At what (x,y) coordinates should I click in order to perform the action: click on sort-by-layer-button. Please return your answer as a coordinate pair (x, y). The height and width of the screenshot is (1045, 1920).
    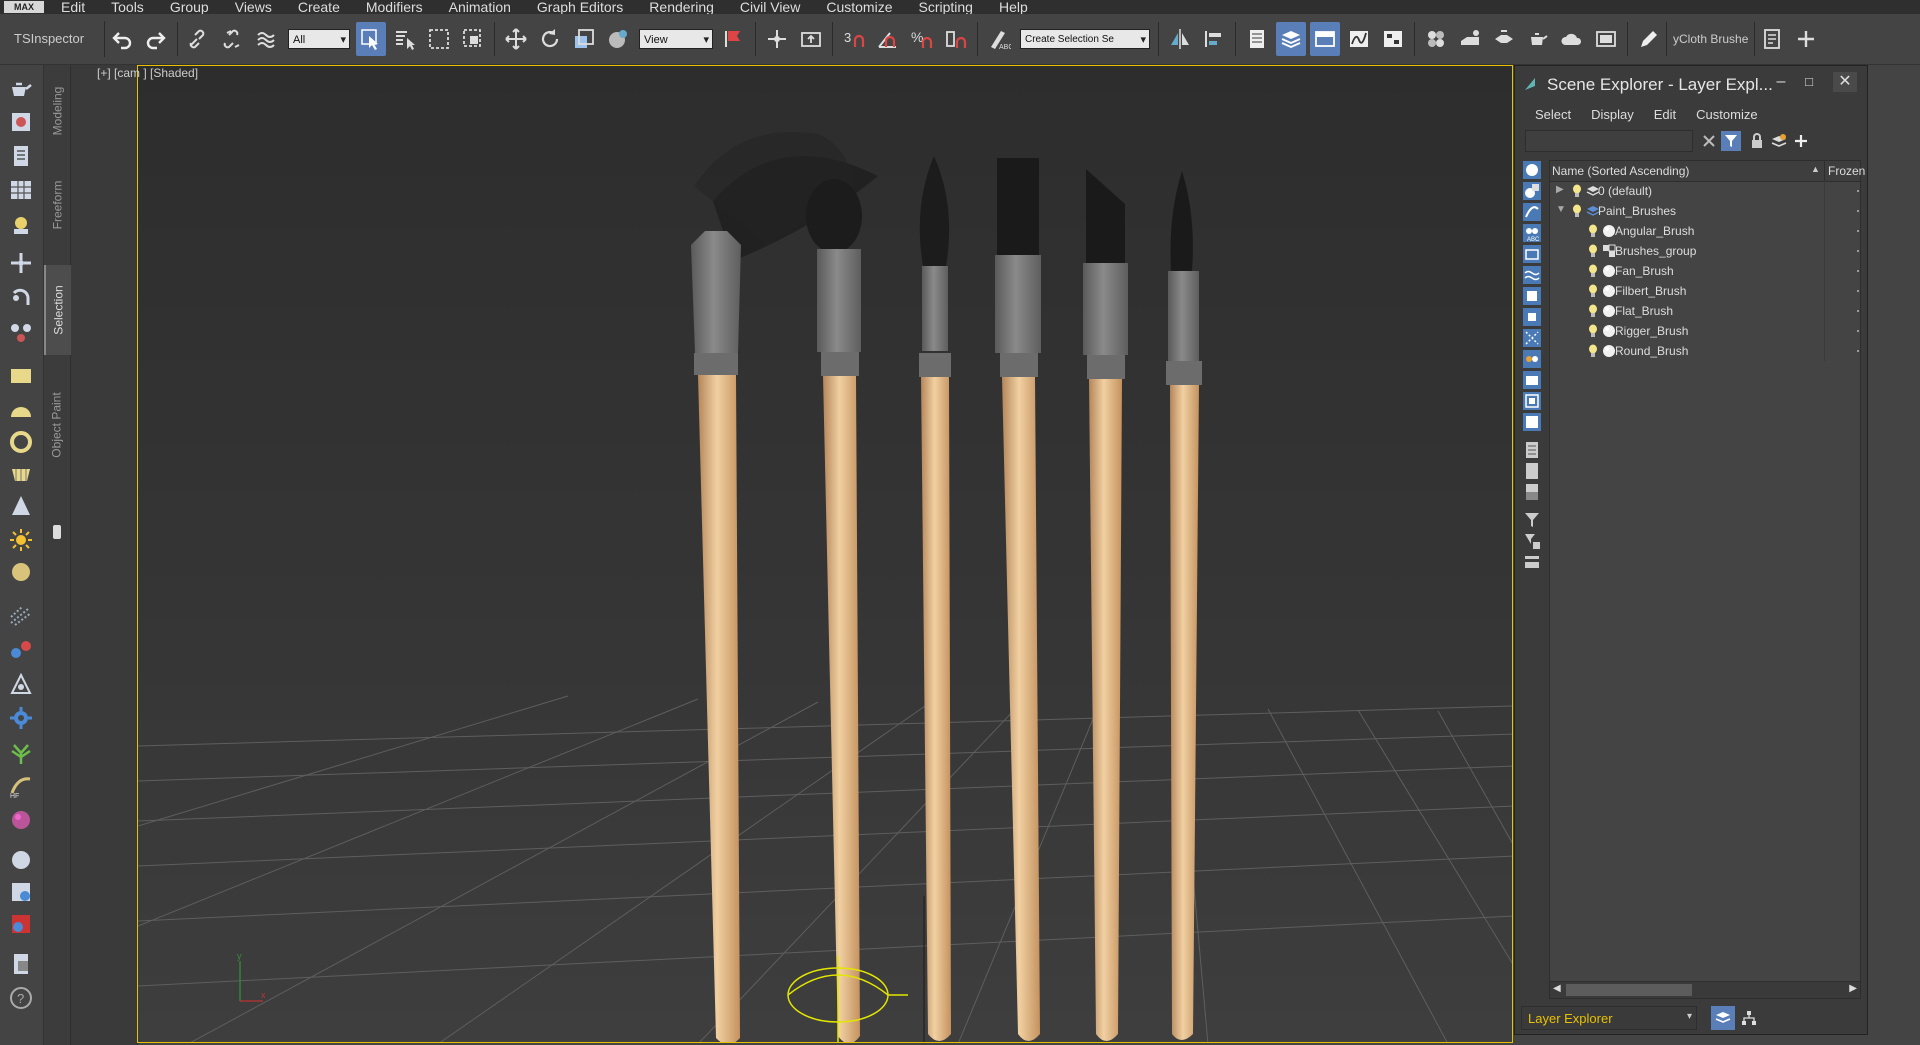
    Looking at the image, I should click on (1723, 1018).